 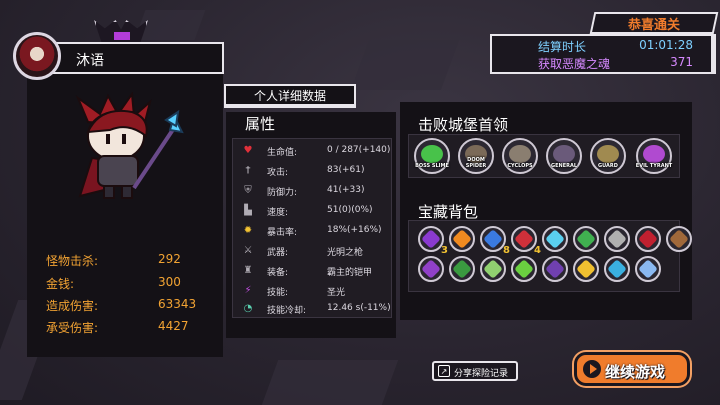 I want to click on stat-damage-dealt: 造成伤害: 63343, so click(x=126, y=306).